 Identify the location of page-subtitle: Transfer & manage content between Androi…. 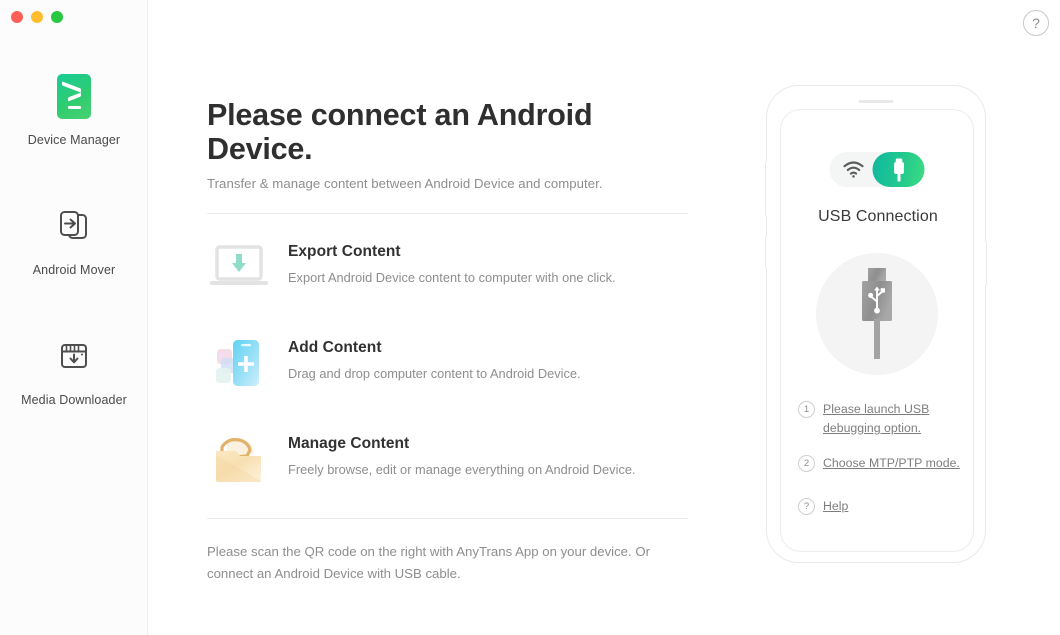
(405, 184).